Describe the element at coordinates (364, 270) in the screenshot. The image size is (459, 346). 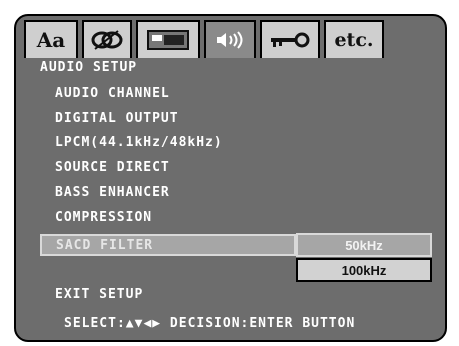
I see `option-100khz: 100kHz` at that location.